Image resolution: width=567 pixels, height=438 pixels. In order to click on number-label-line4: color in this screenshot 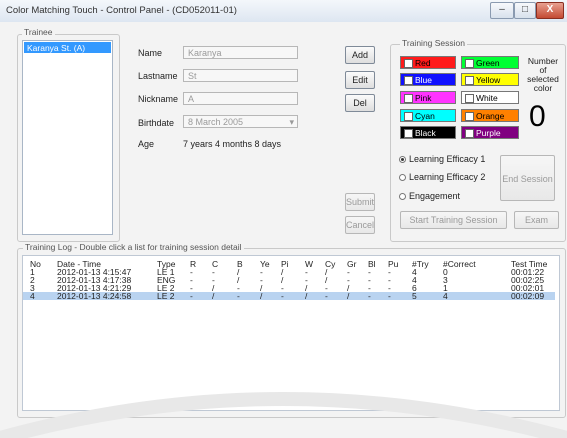, I will do `click(543, 88)`.